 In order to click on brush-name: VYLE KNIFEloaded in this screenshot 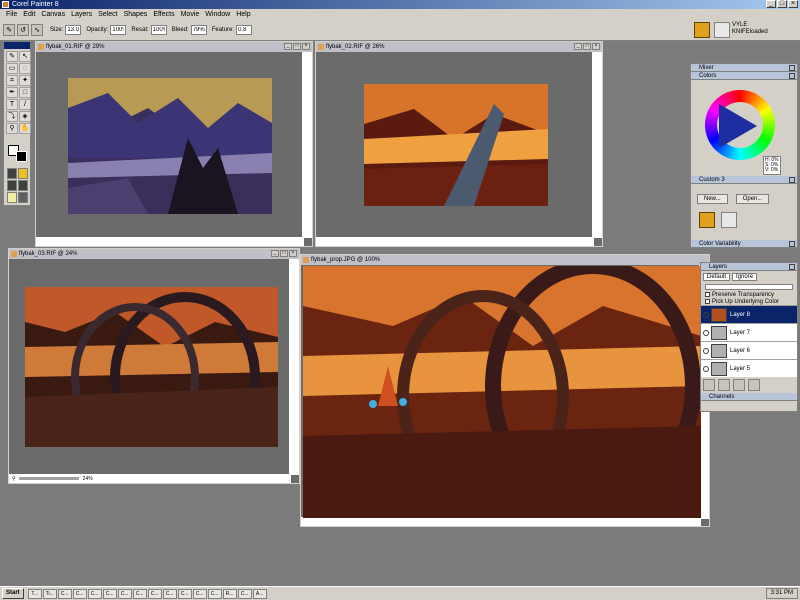, I will do `click(756, 29)`.